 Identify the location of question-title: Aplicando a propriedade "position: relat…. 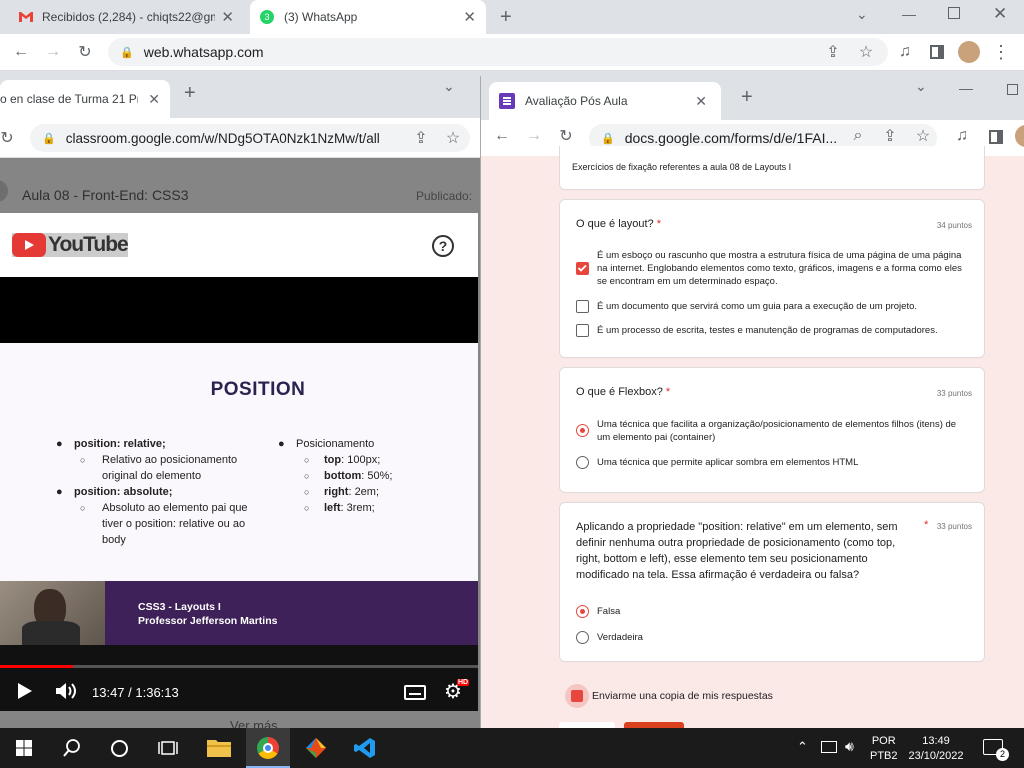
(737, 551).